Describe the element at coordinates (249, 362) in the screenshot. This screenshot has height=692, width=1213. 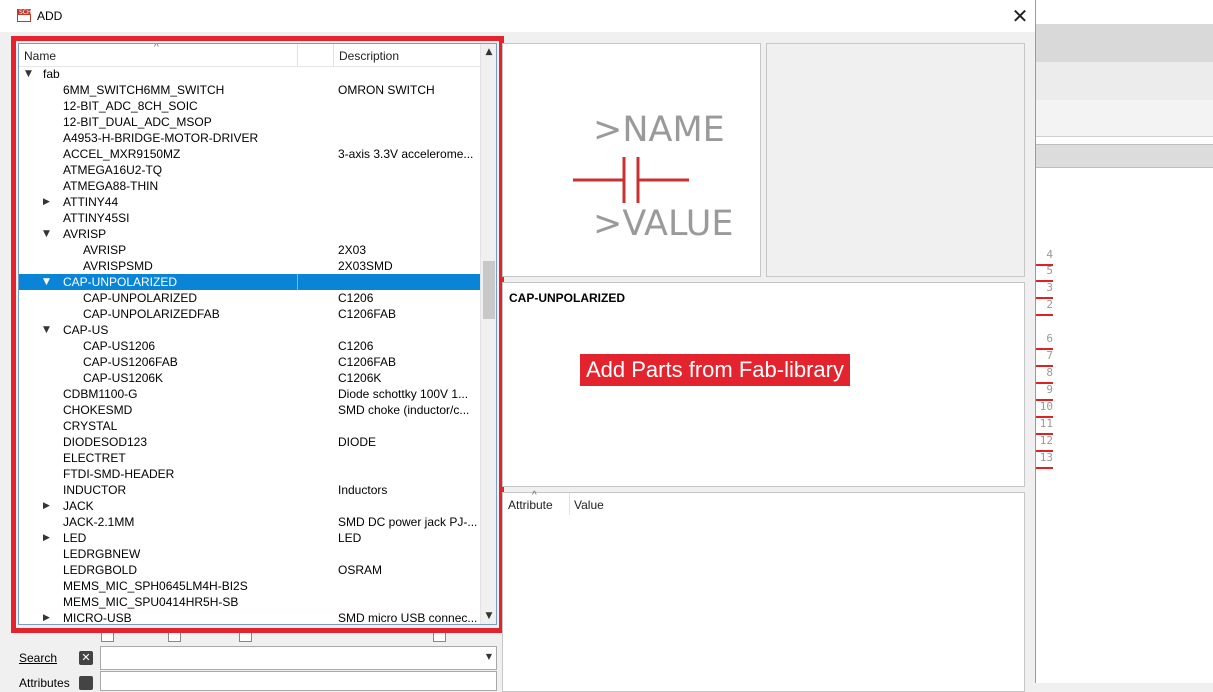
I see `tree-row: CAP-US1206FAB C1206FAB` at that location.